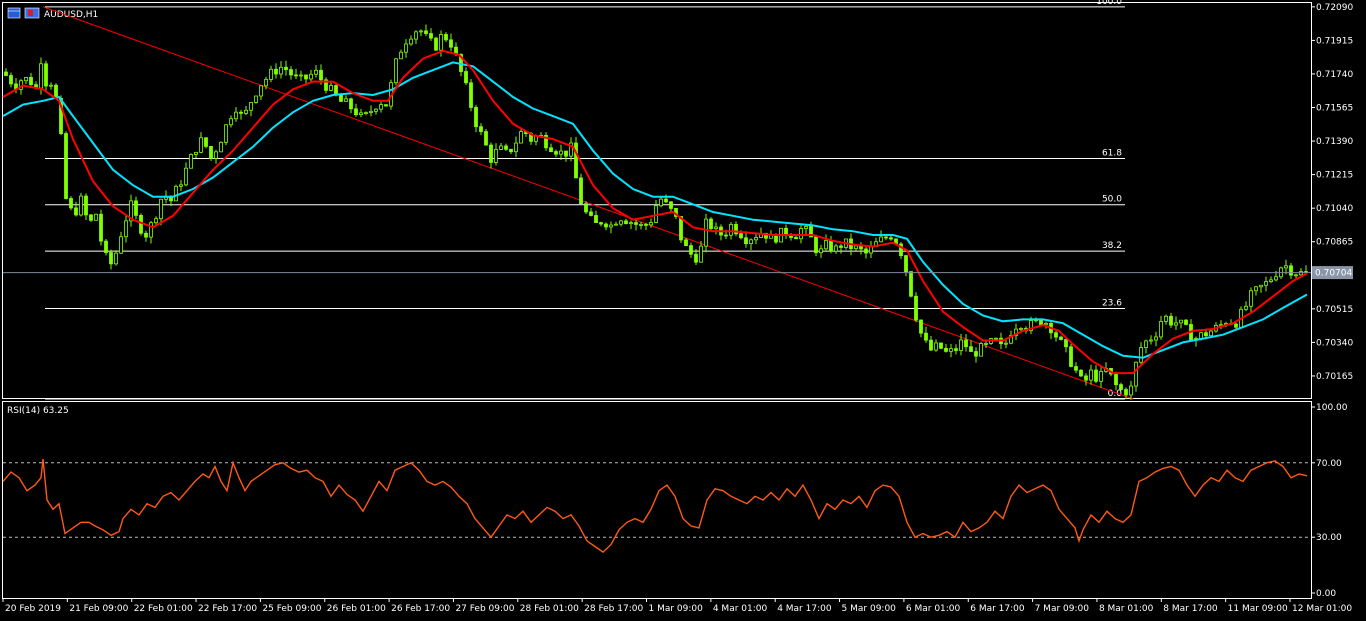 This screenshot has width=1366, height=621. Describe the element at coordinates (657, 500) in the screenshot. I see `rsi-levels` at that location.